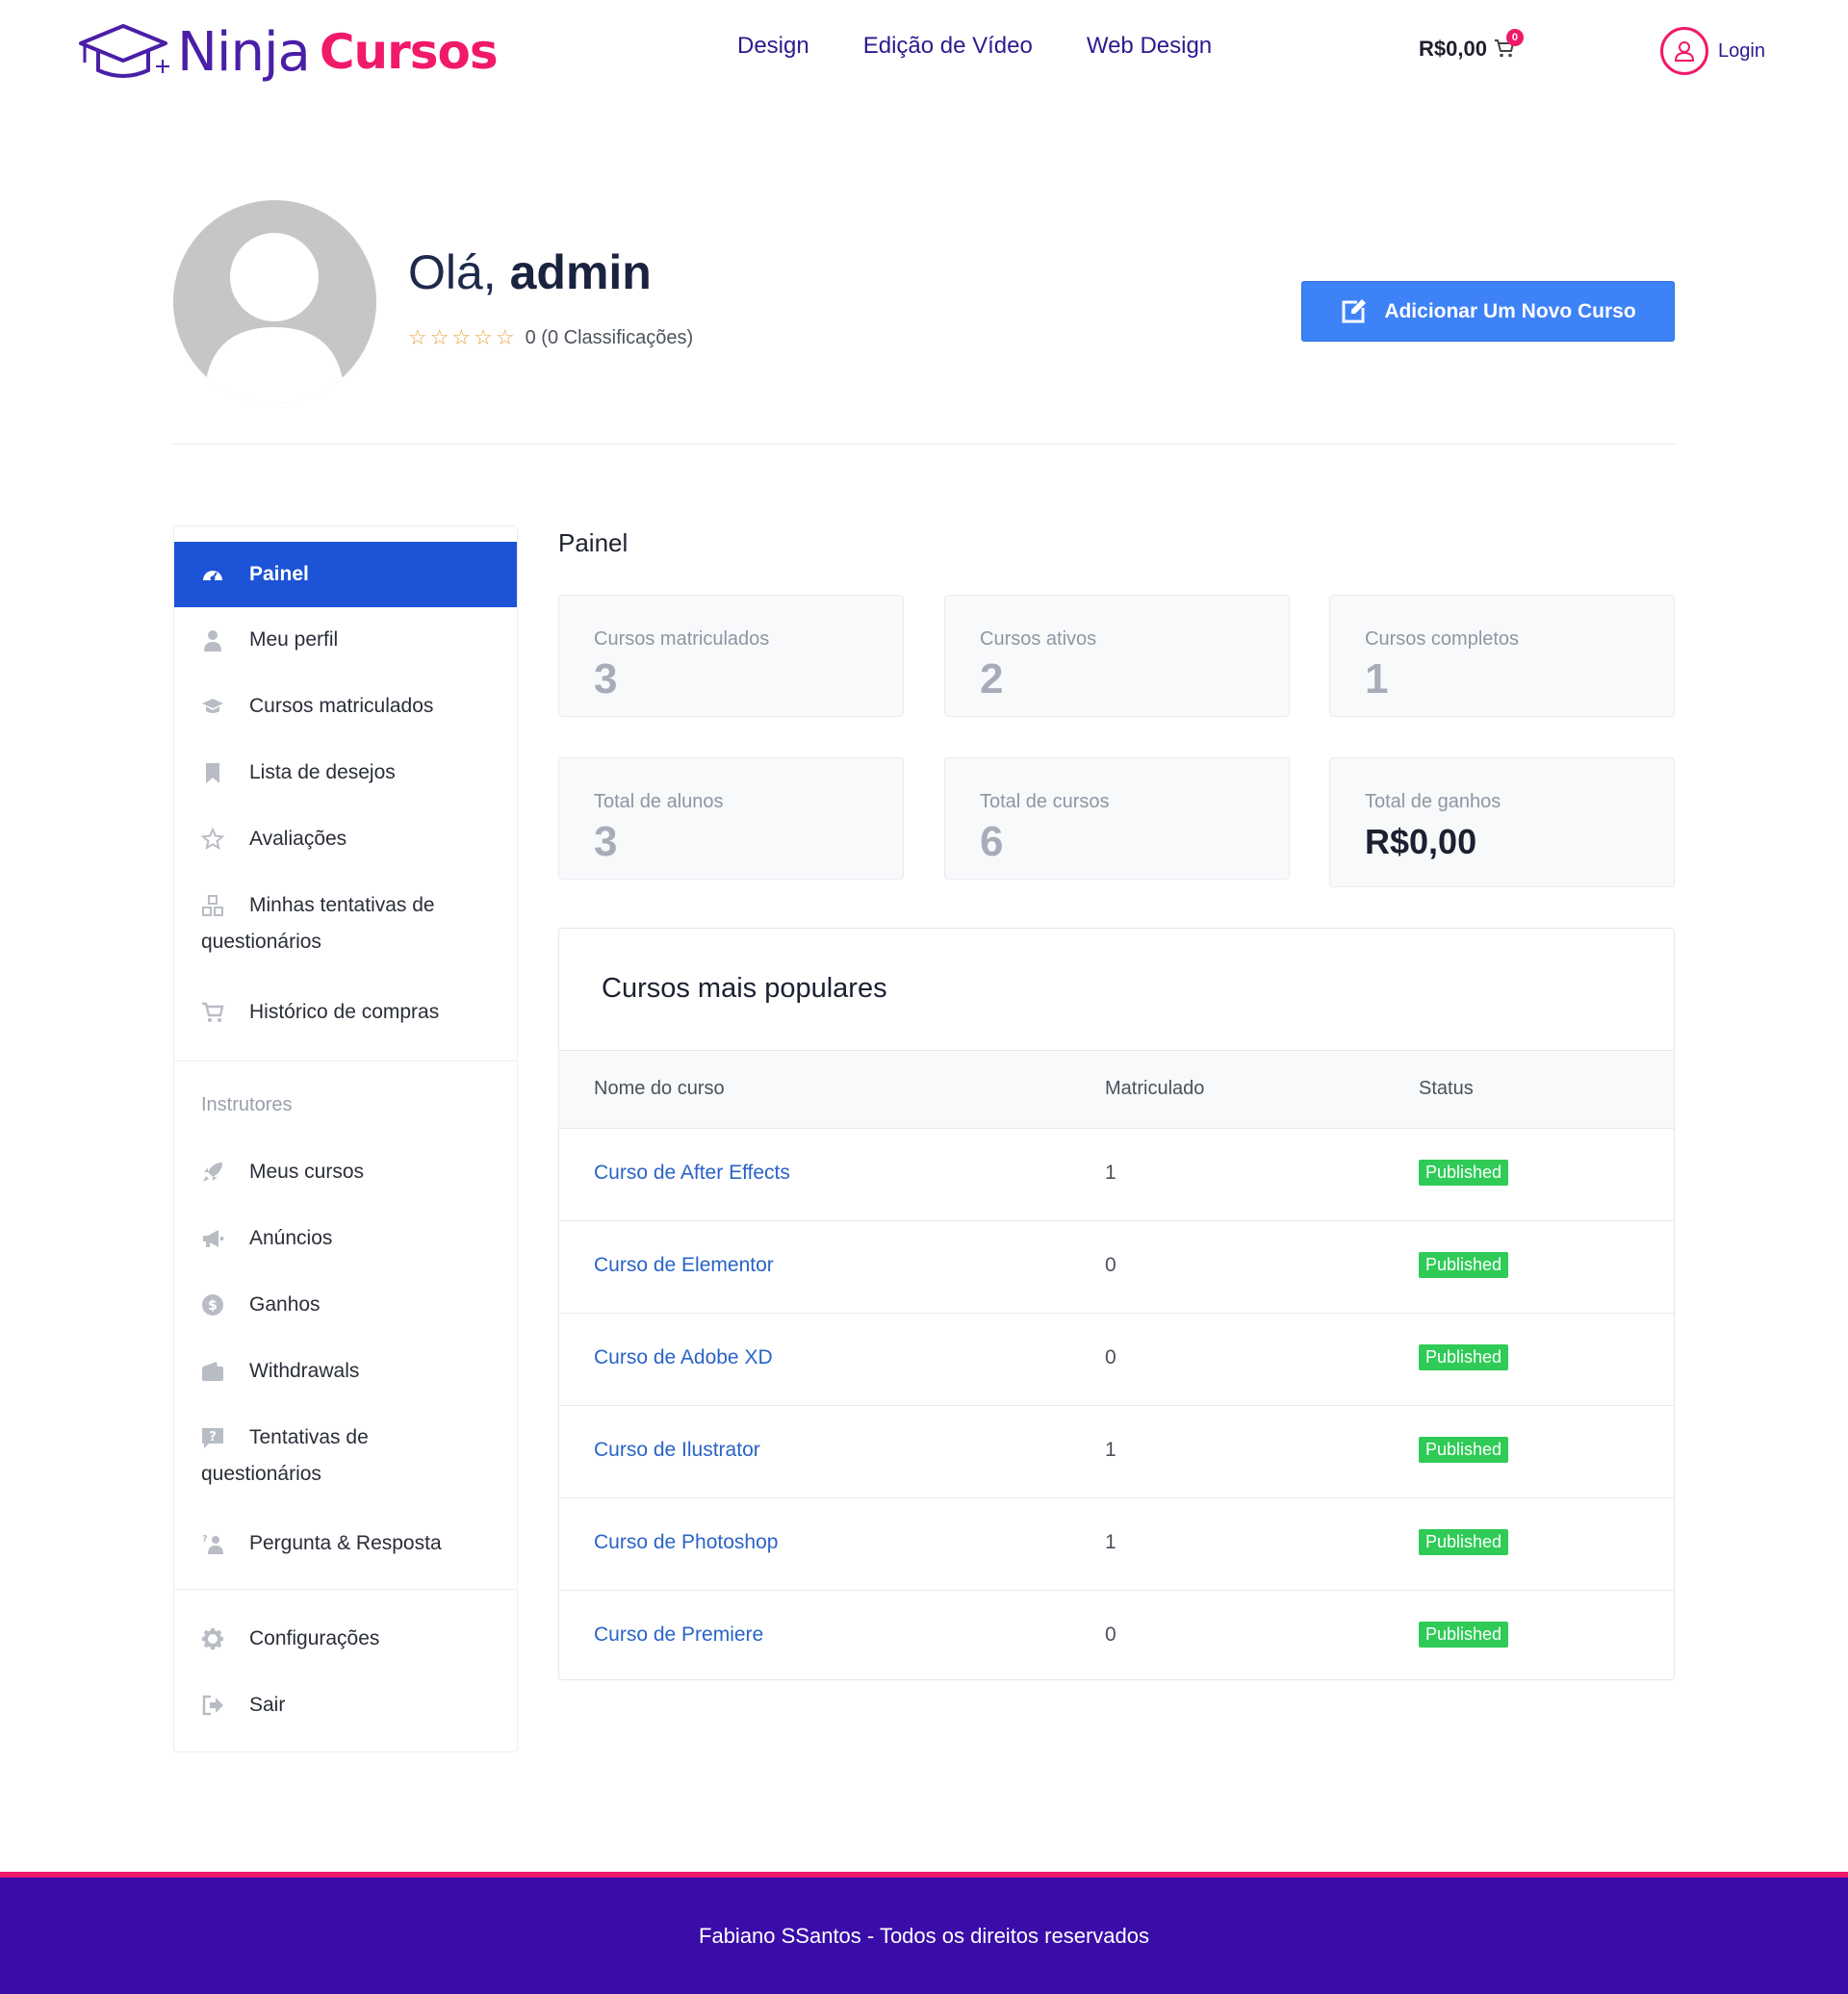 The width and height of the screenshot is (1848, 1994). Describe the element at coordinates (1712, 51) in the screenshot. I see `login-link: Login` at that location.